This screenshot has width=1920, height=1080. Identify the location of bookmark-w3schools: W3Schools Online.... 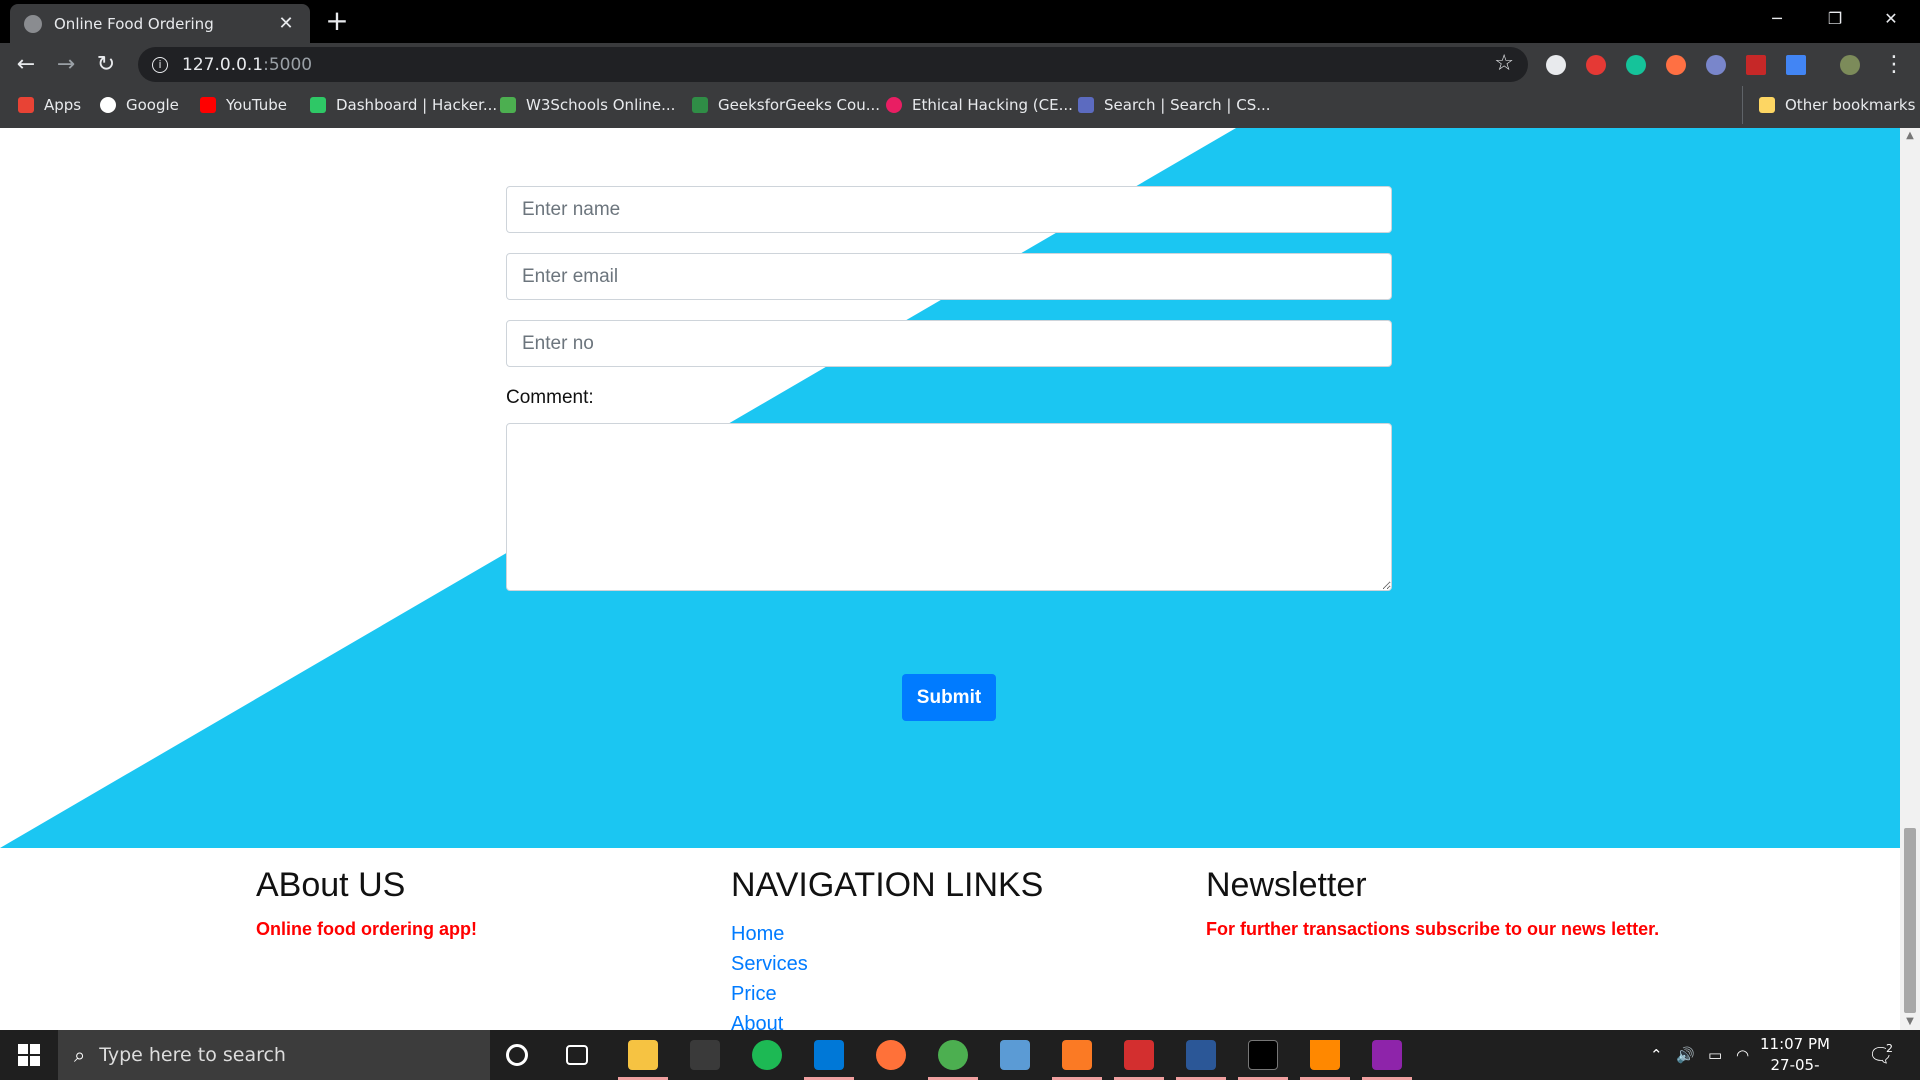
(587, 105).